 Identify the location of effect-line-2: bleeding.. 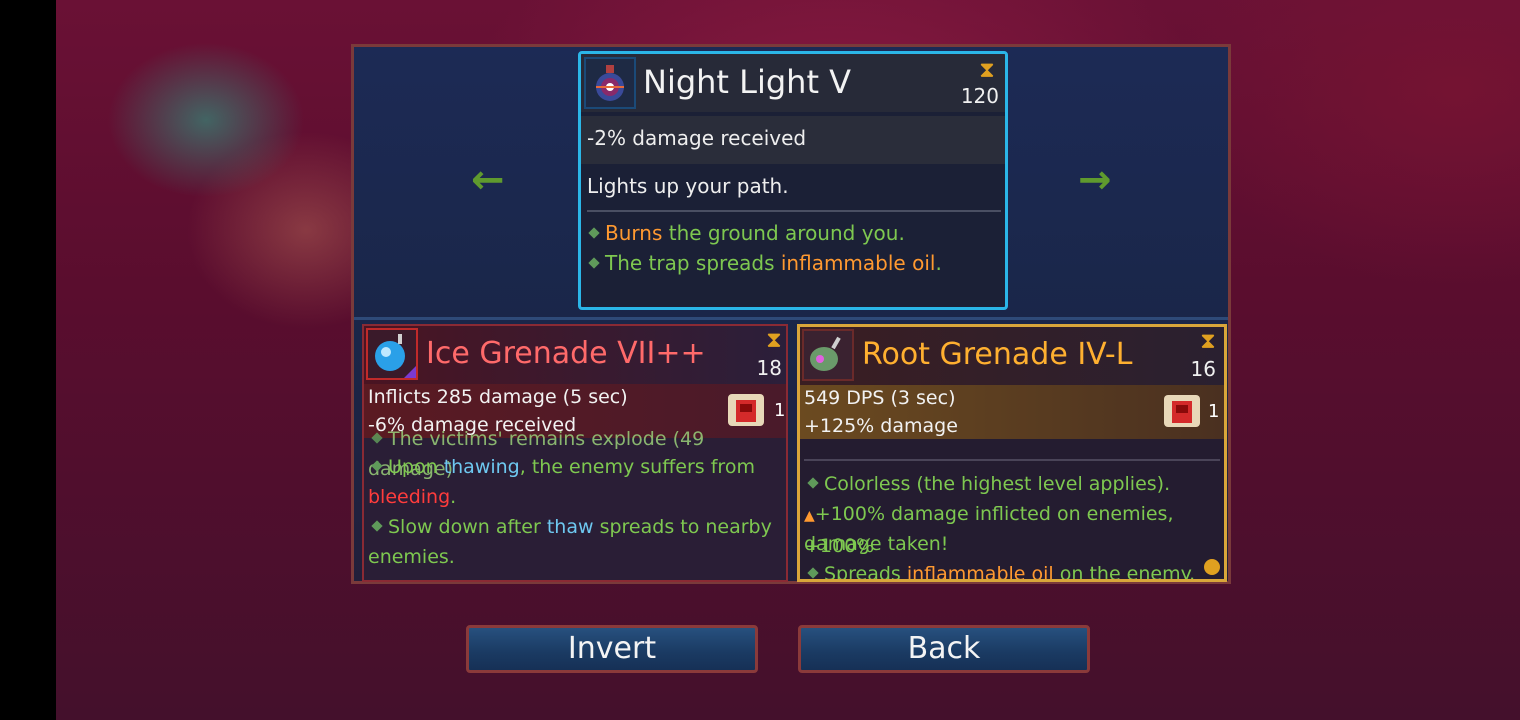
(412, 497).